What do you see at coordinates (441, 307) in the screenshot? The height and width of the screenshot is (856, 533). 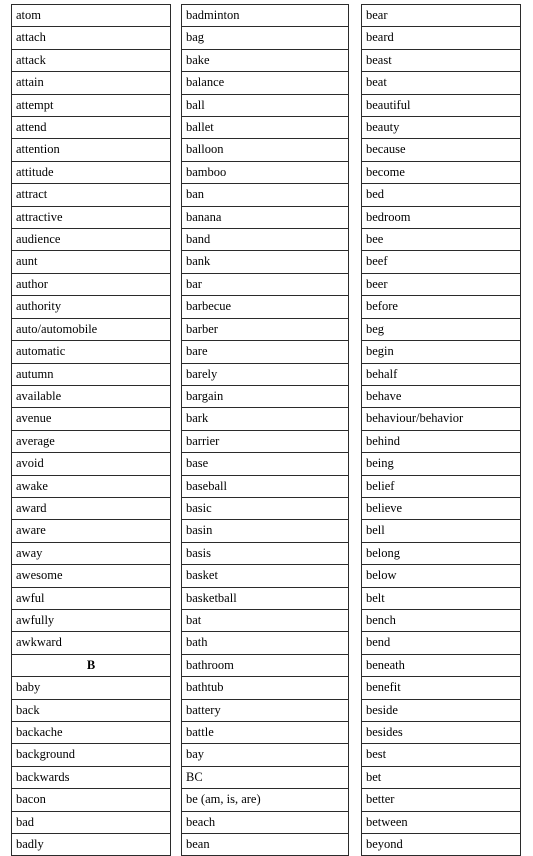 I see `word-cell: before` at bounding box center [441, 307].